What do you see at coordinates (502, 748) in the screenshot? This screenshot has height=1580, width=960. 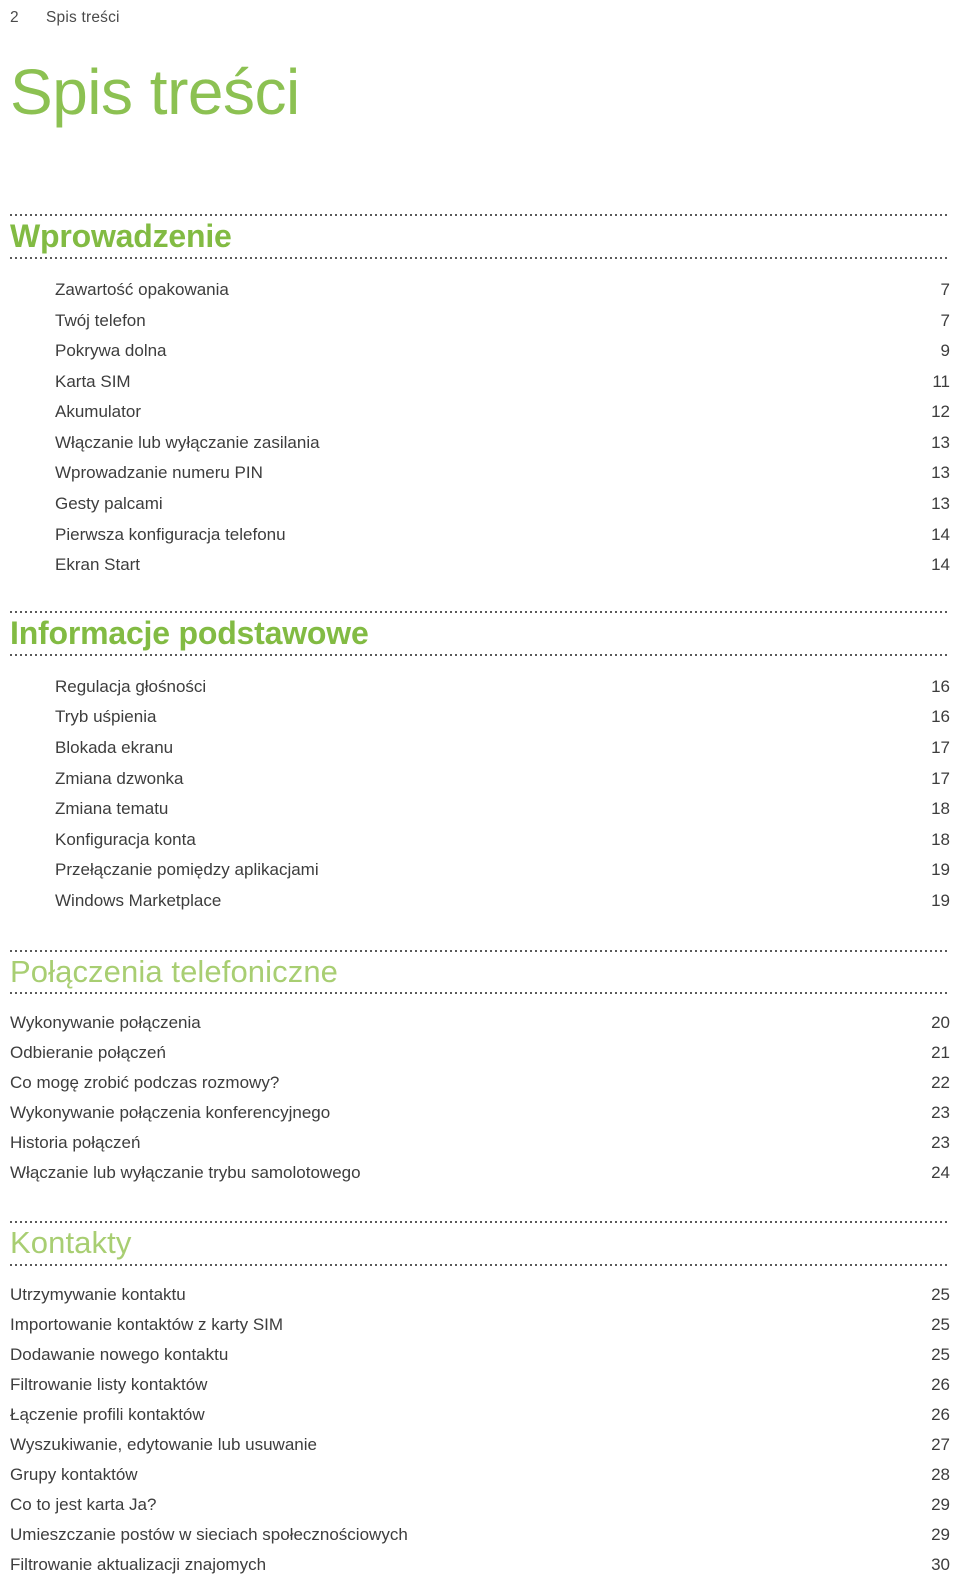 I see `toc-entry: Blokada ekranu 17` at bounding box center [502, 748].